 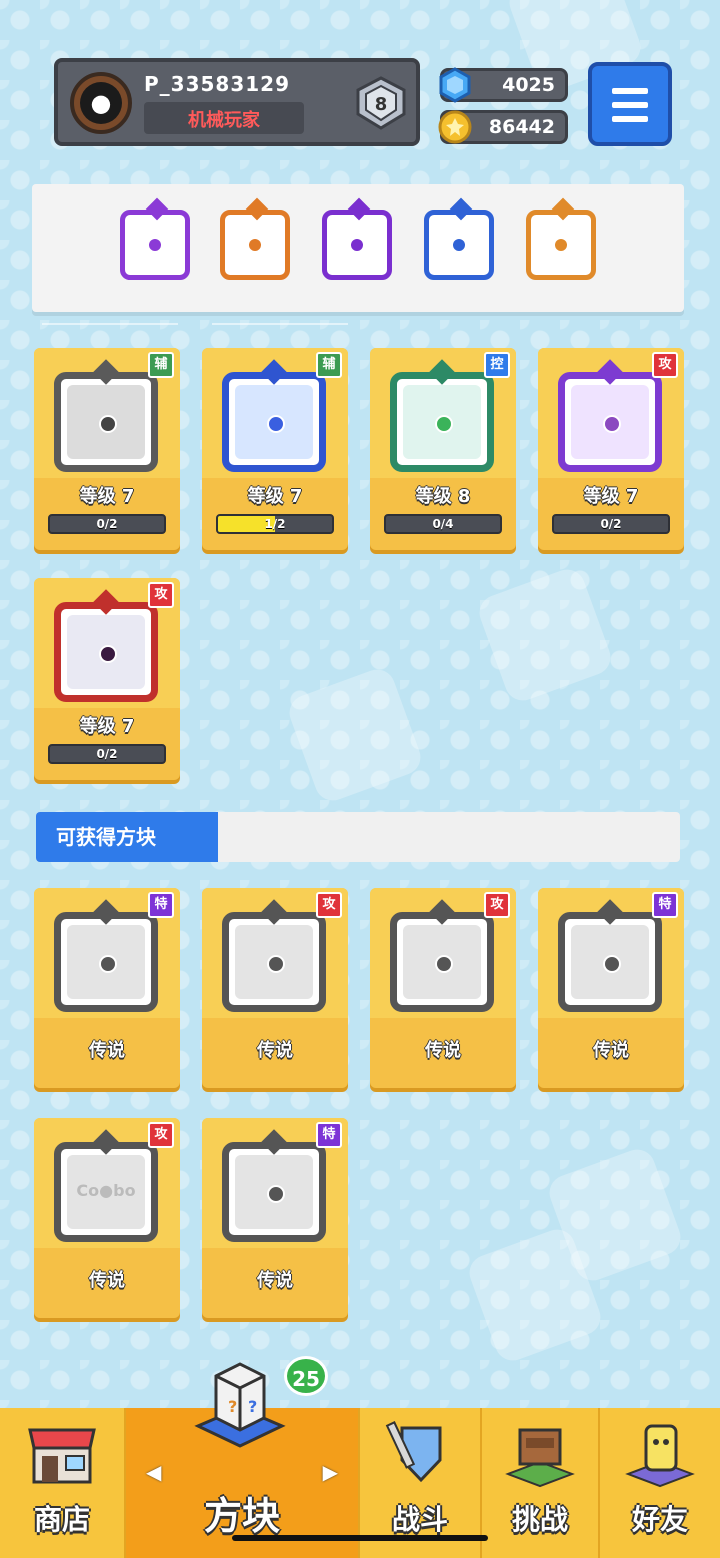 I want to click on gem-counter: 4025, so click(x=503, y=85).